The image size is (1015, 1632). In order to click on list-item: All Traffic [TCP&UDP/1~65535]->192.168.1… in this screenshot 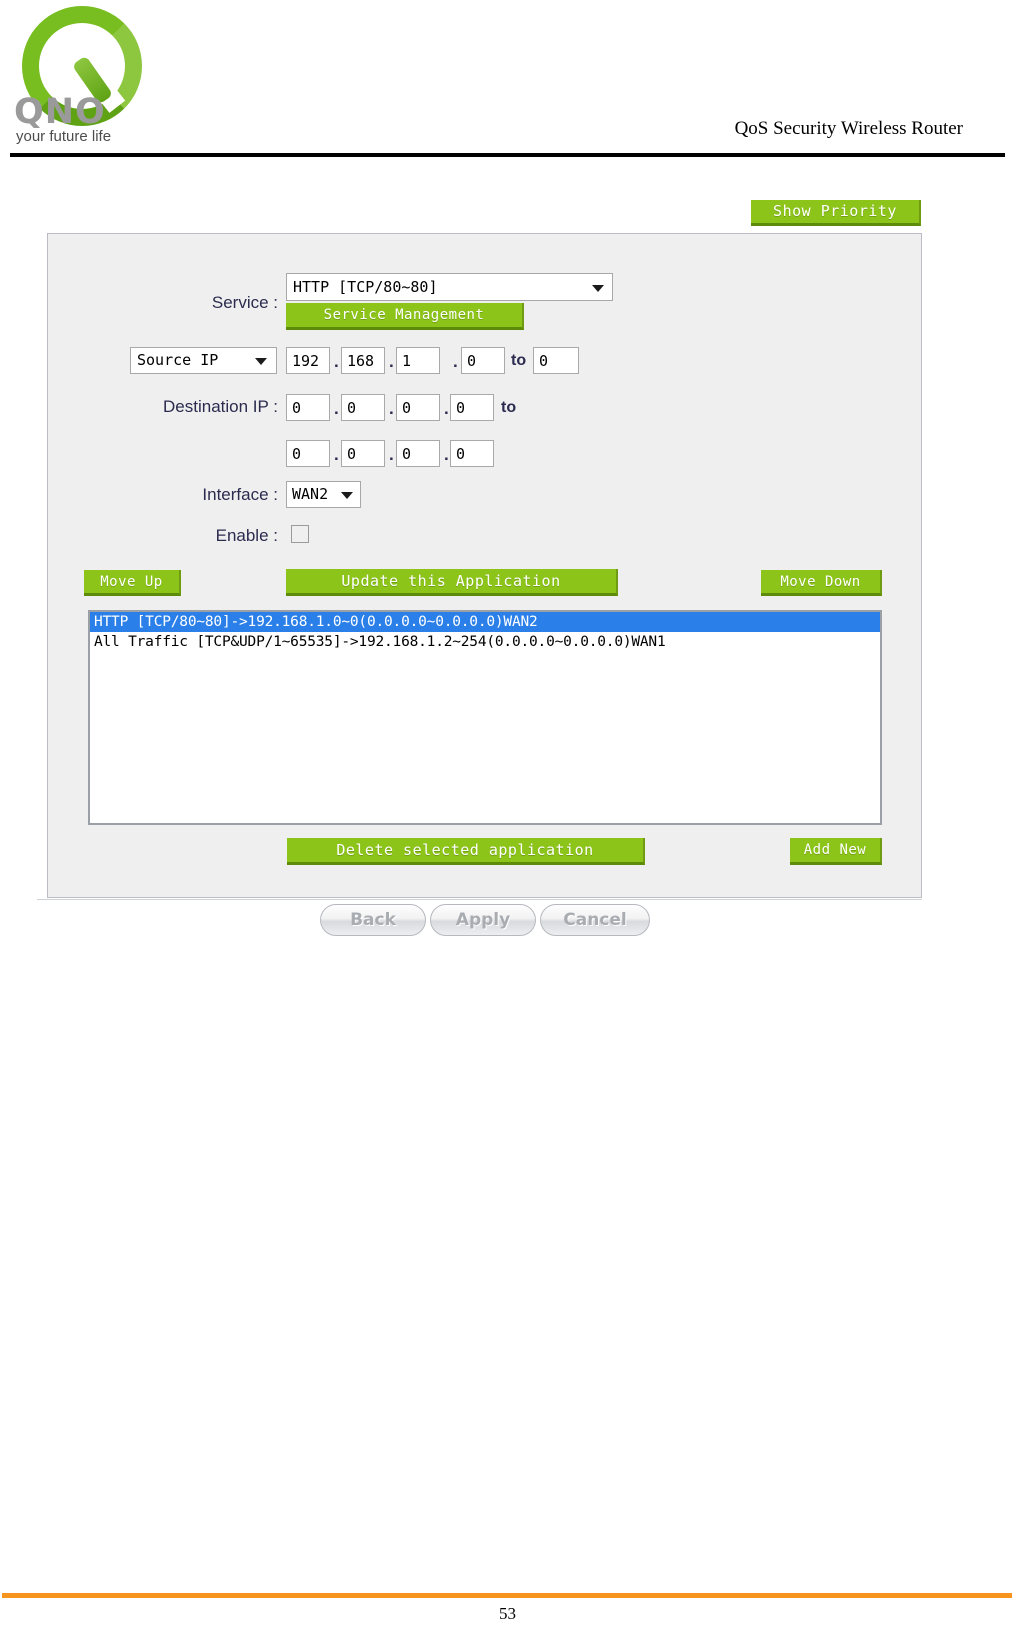, I will do `click(485, 642)`.